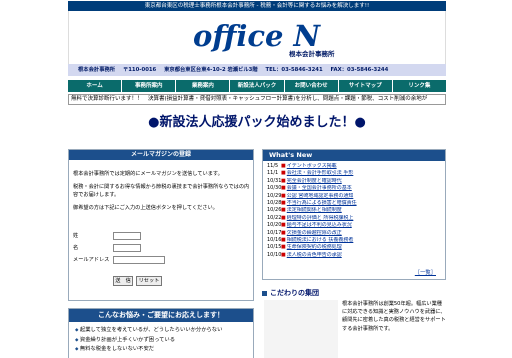  What do you see at coordinates (164, 350) in the screenshot?
I see `list-item: 無料な税金をしないない不安だ` at bounding box center [164, 350].